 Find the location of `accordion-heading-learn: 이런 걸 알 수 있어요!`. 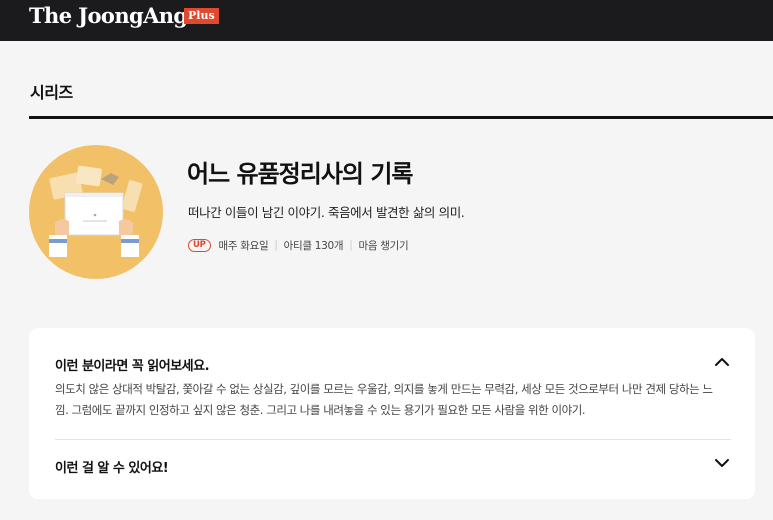

accordion-heading-learn: 이런 걸 알 수 있어요! is located at coordinates (112, 466).